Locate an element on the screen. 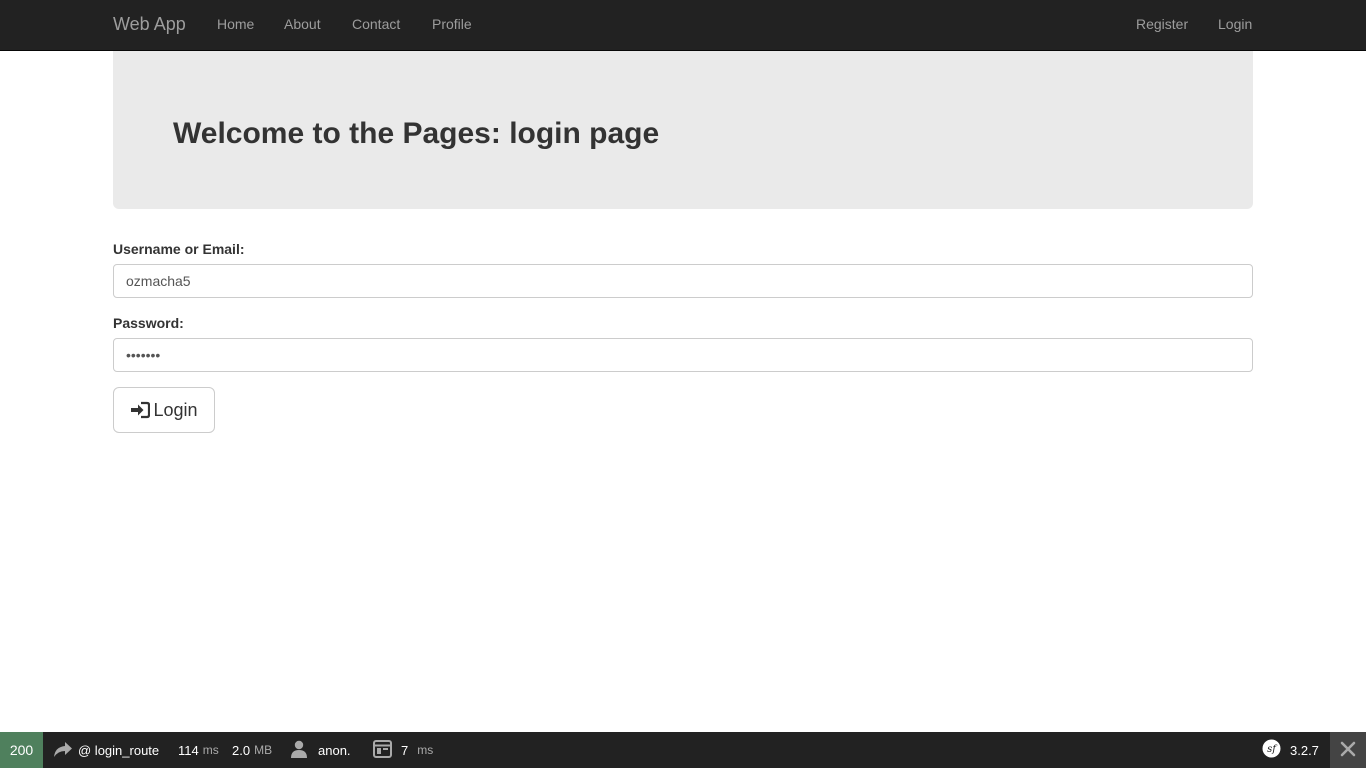 Image resolution: width=1366 pixels, height=768 pixels. login-button: Login is located at coordinates (164, 410).